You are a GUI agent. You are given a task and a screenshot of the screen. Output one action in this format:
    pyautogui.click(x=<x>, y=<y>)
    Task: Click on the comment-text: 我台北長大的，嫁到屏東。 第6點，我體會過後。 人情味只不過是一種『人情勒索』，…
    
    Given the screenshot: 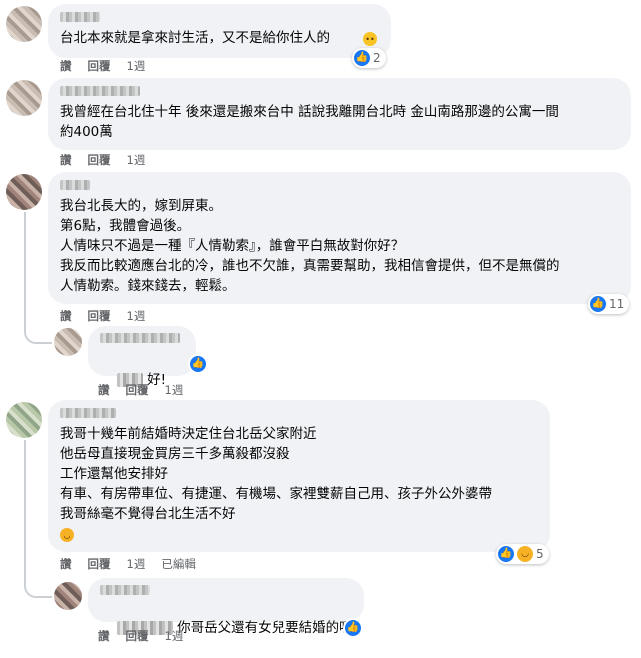 What is the action you would take?
    pyautogui.click(x=310, y=246)
    